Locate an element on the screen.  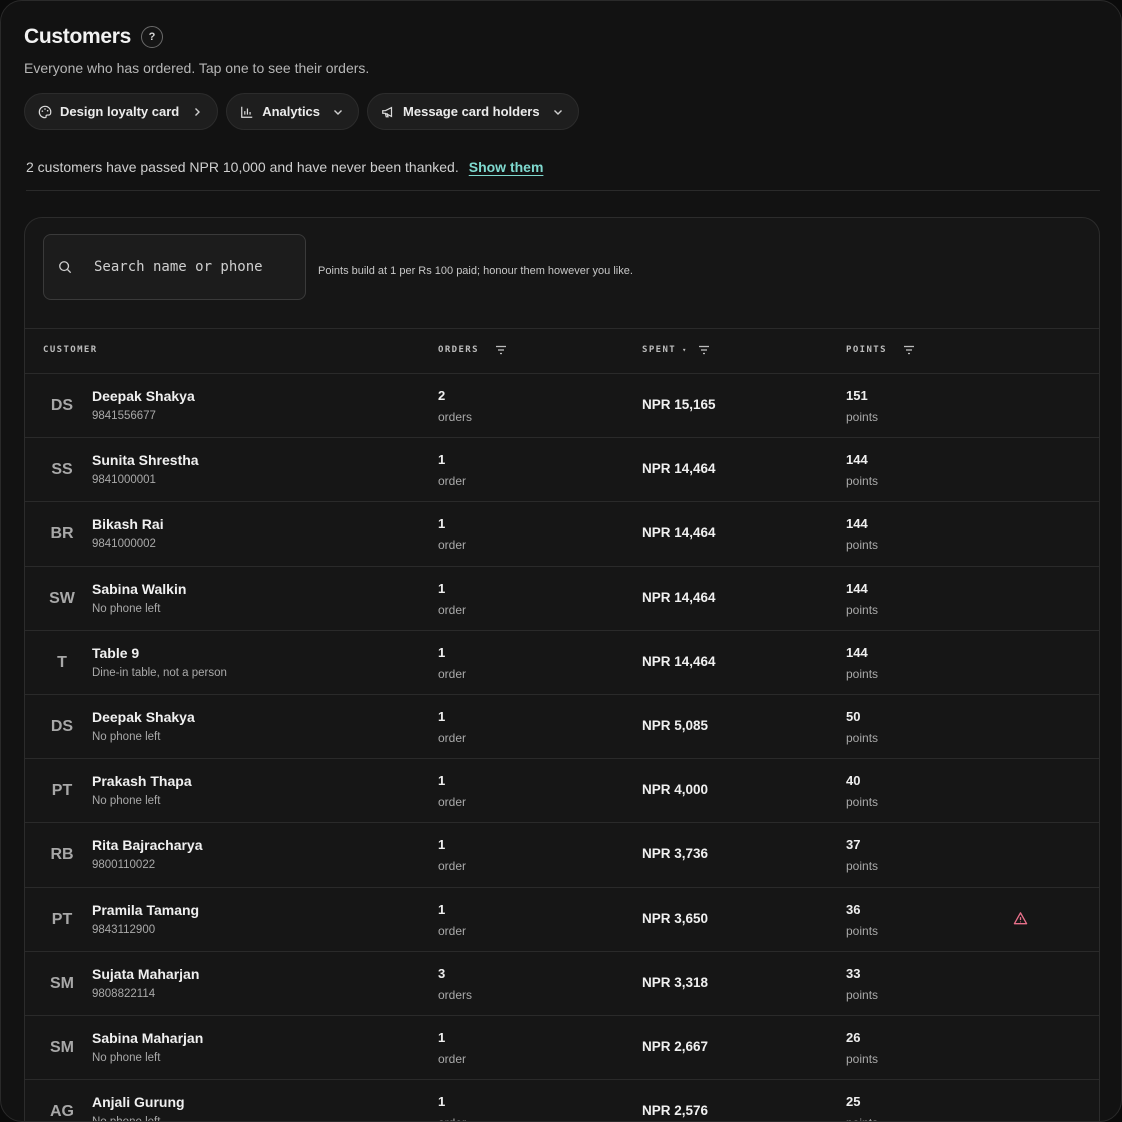
avatar: DS is located at coordinates (62, 405).